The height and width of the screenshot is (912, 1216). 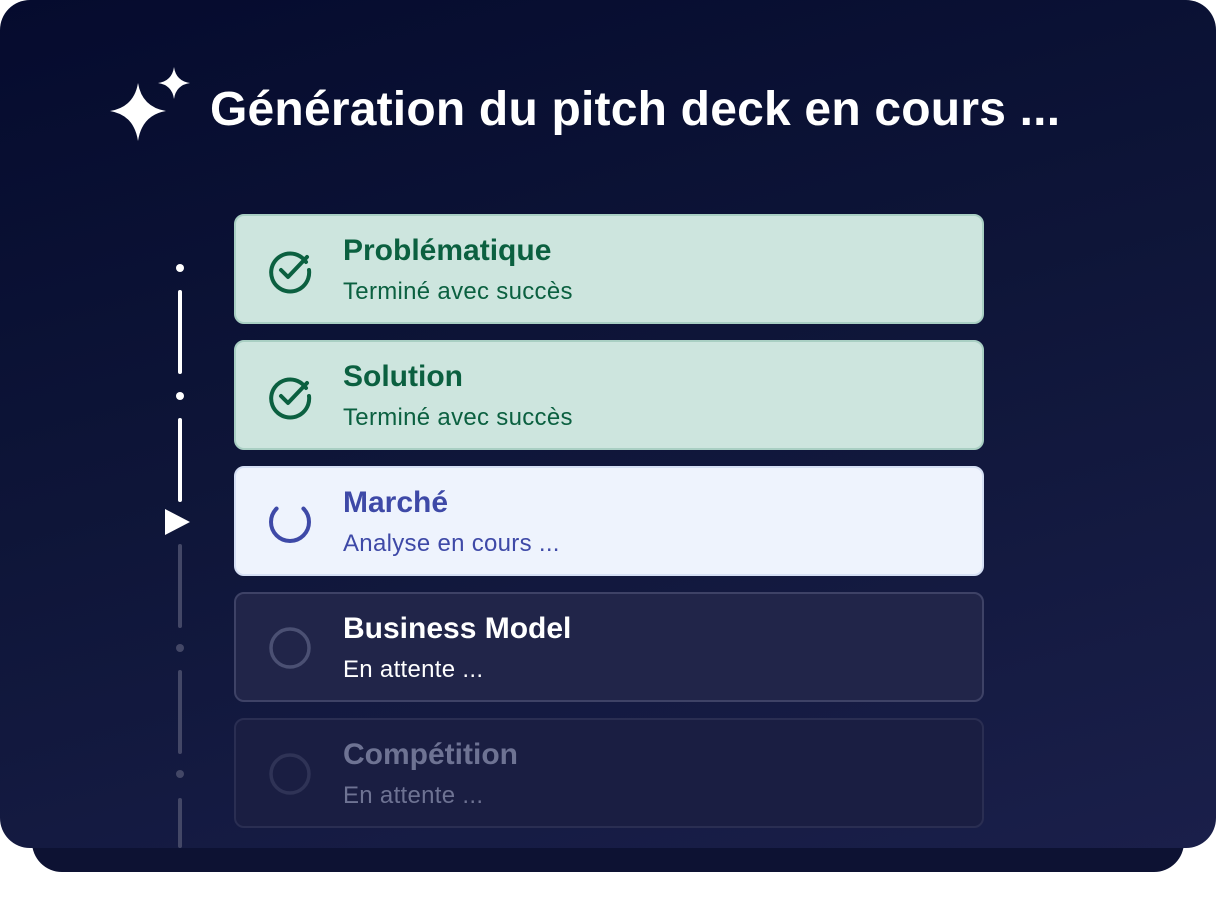 I want to click on progress-timeline, so click(x=180, y=524).